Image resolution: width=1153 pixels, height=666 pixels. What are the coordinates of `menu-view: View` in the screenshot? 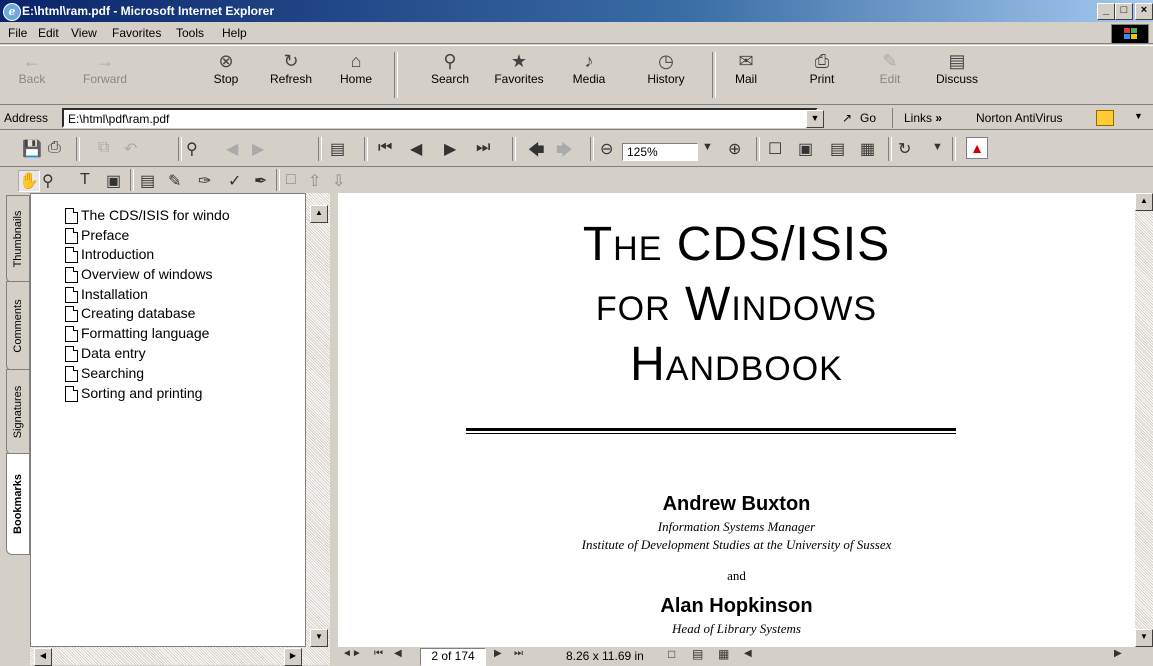 It's located at (84, 33).